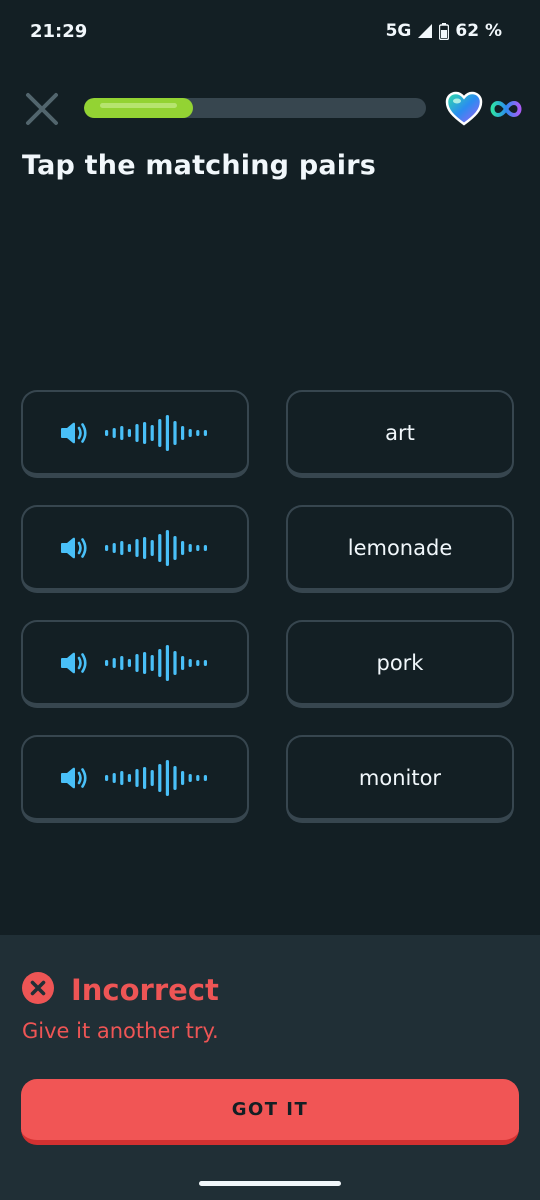 This screenshot has height=1200, width=540. Describe the element at coordinates (59, 31) in the screenshot. I see `status-time: 21:29` at that location.